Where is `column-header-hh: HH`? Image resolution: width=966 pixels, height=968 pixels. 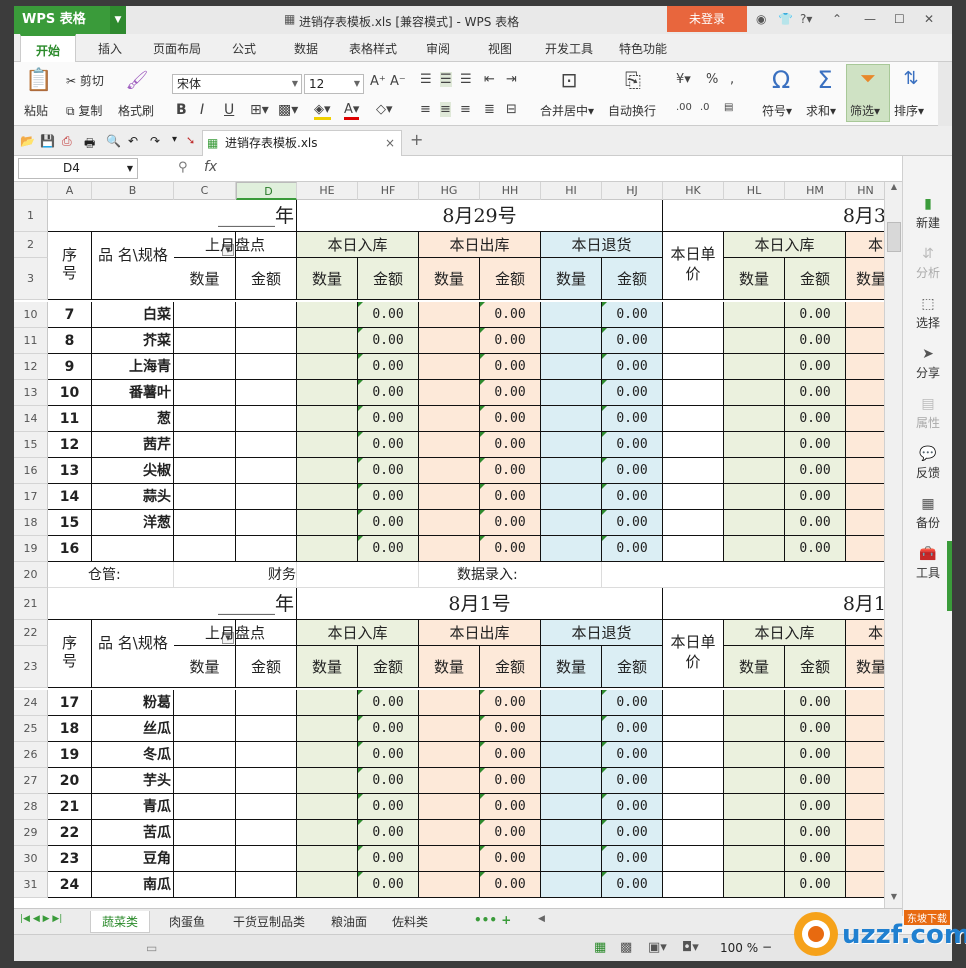
column-header-hh: HH is located at coordinates (510, 191).